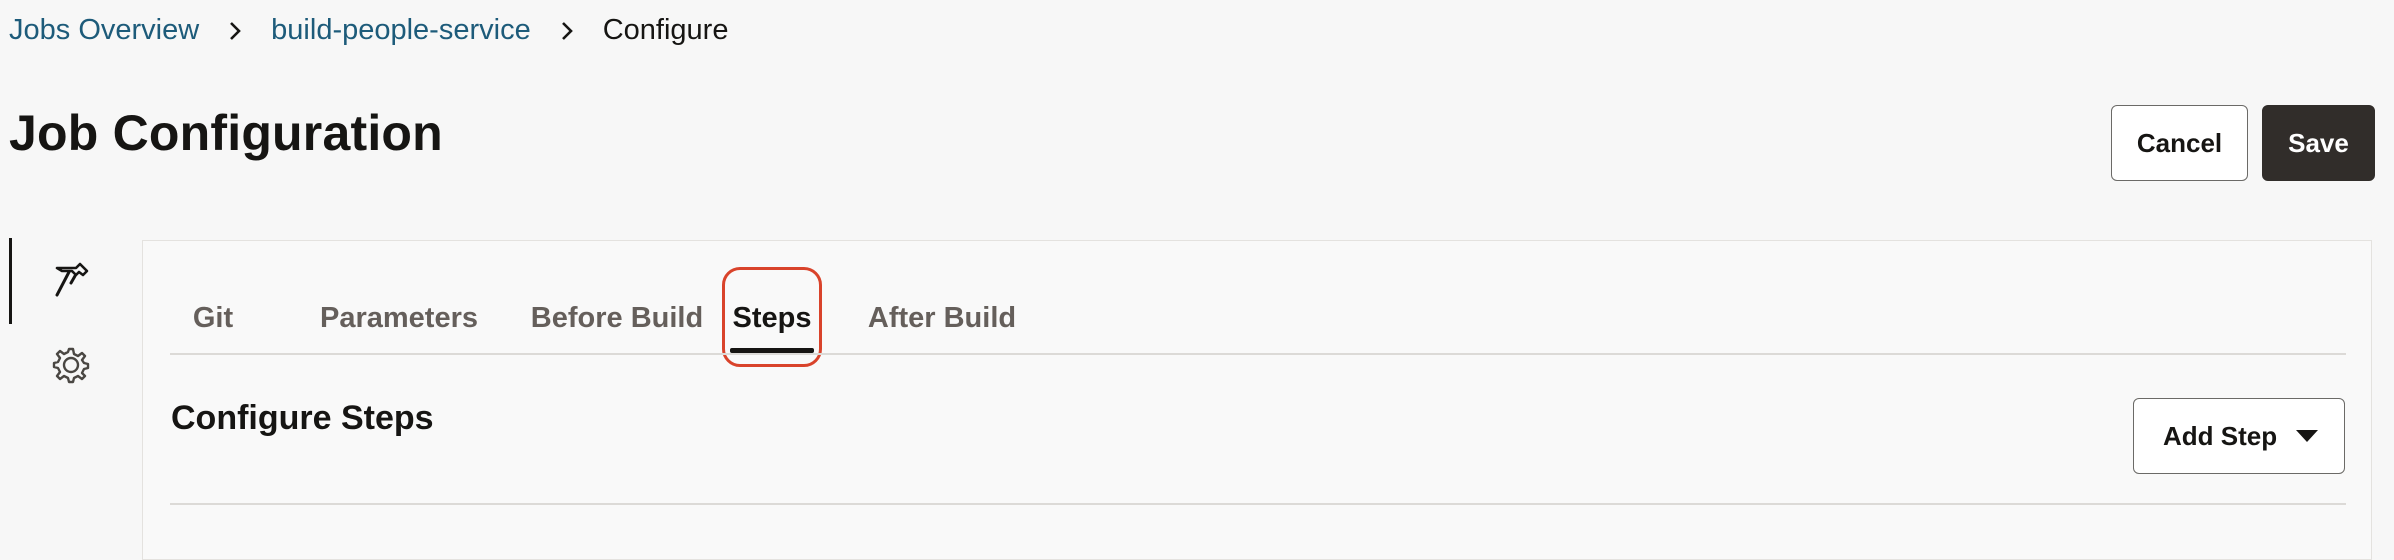 This screenshot has height=560, width=2394. I want to click on tab-bar-divider, so click(1258, 354).